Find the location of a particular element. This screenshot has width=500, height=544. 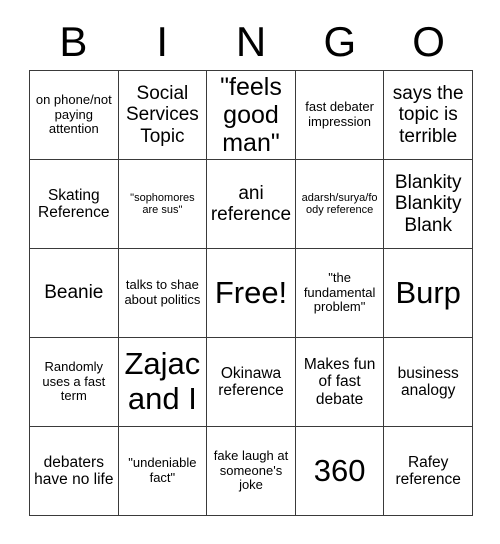

bingo-cell-g5: 360 is located at coordinates (340, 471).